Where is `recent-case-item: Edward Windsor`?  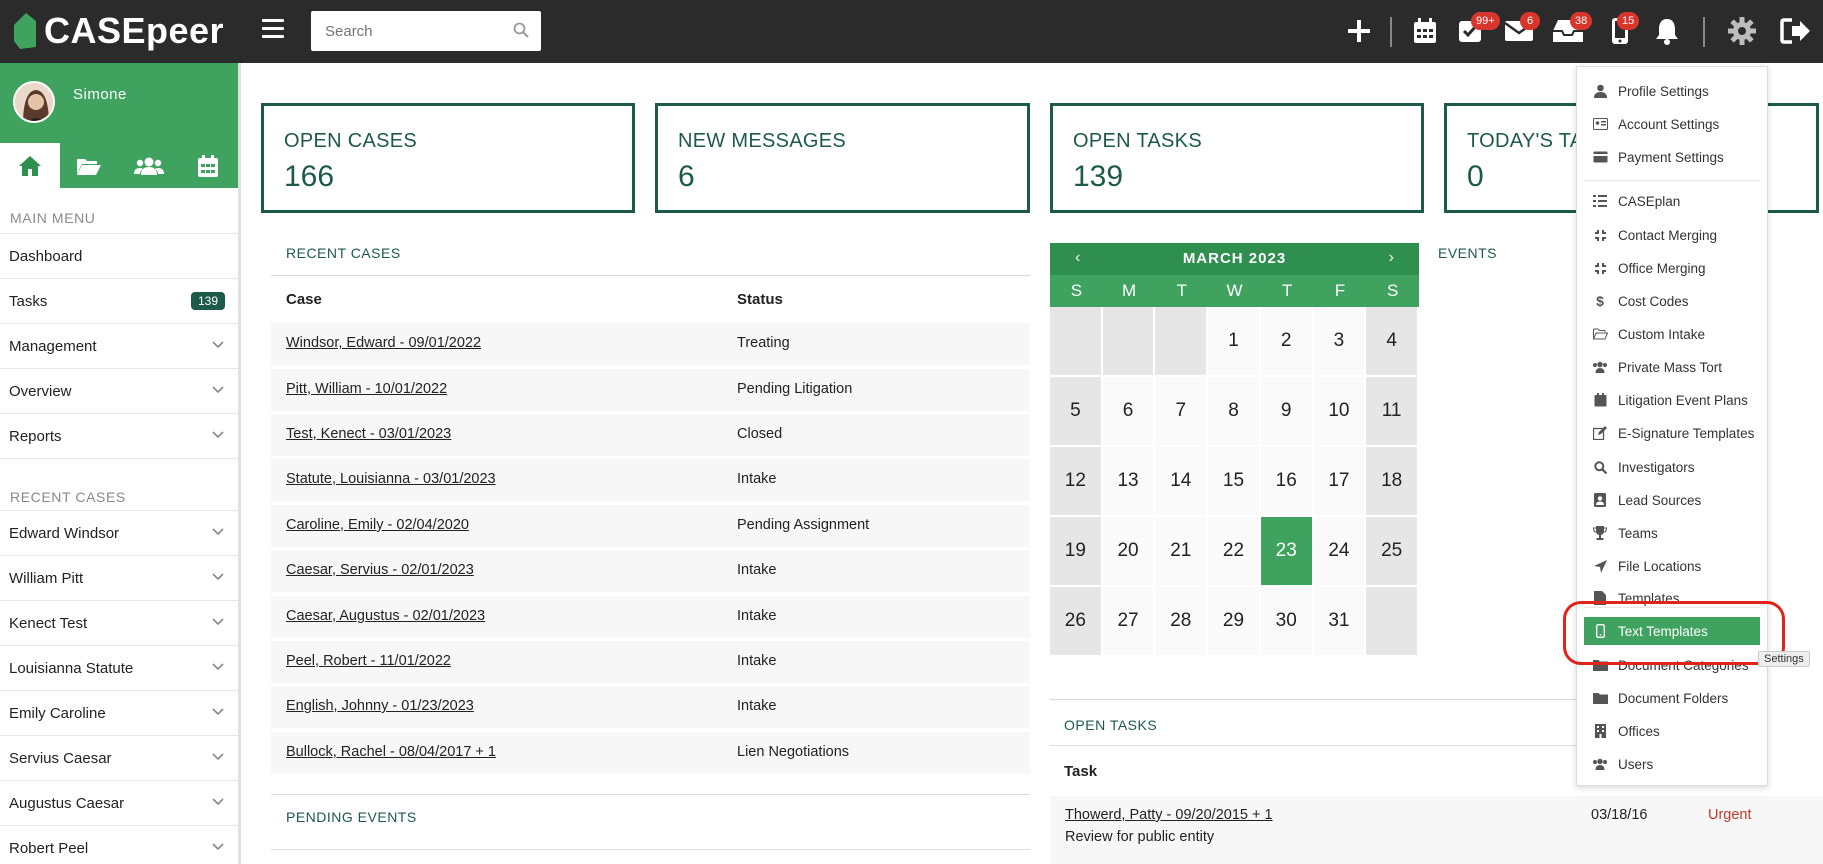
recent-case-item: Edward Windsor is located at coordinates (119, 533).